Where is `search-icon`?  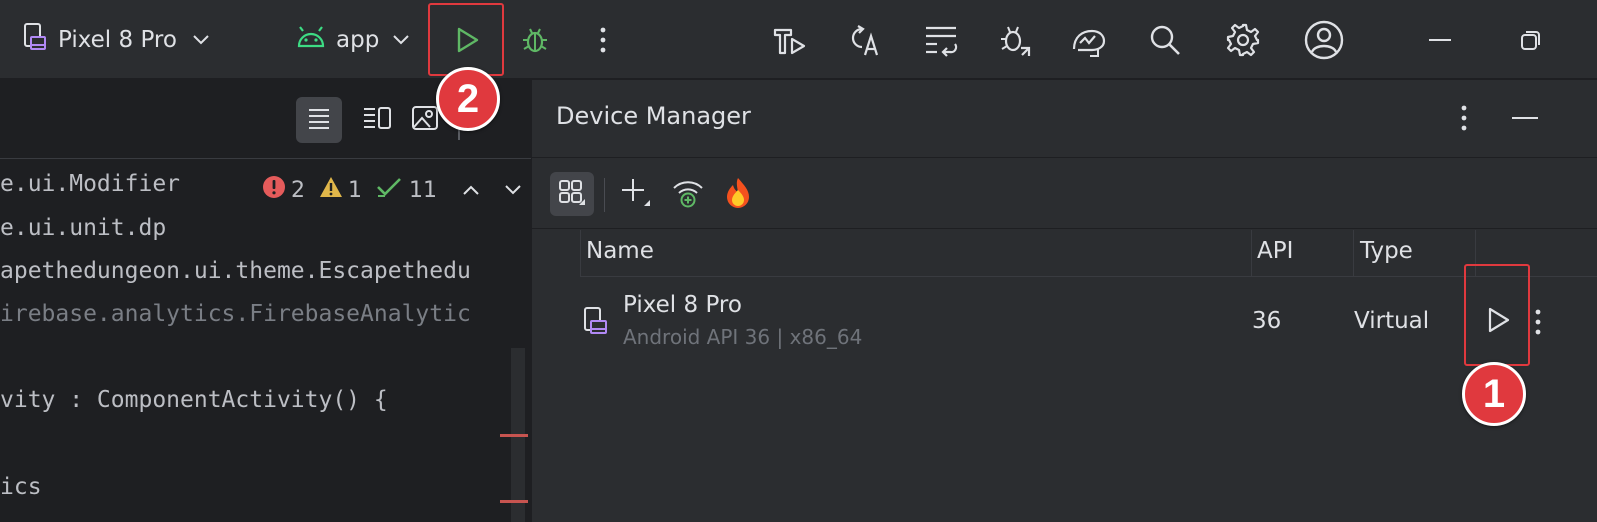 search-icon is located at coordinates (1165, 40).